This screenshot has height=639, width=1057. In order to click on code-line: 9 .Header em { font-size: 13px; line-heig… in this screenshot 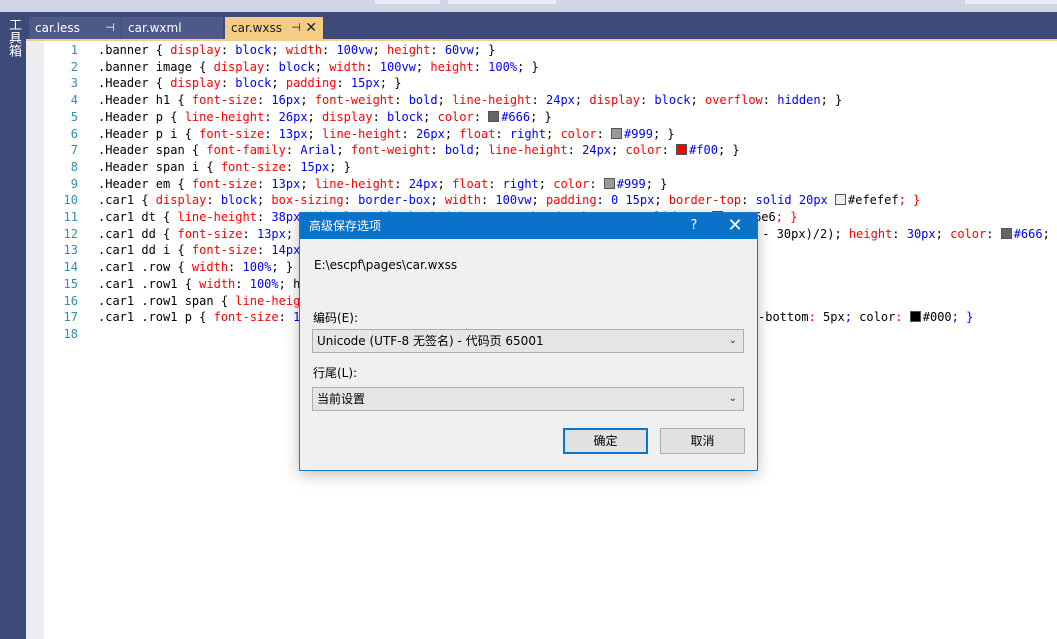, I will do `click(550, 184)`.